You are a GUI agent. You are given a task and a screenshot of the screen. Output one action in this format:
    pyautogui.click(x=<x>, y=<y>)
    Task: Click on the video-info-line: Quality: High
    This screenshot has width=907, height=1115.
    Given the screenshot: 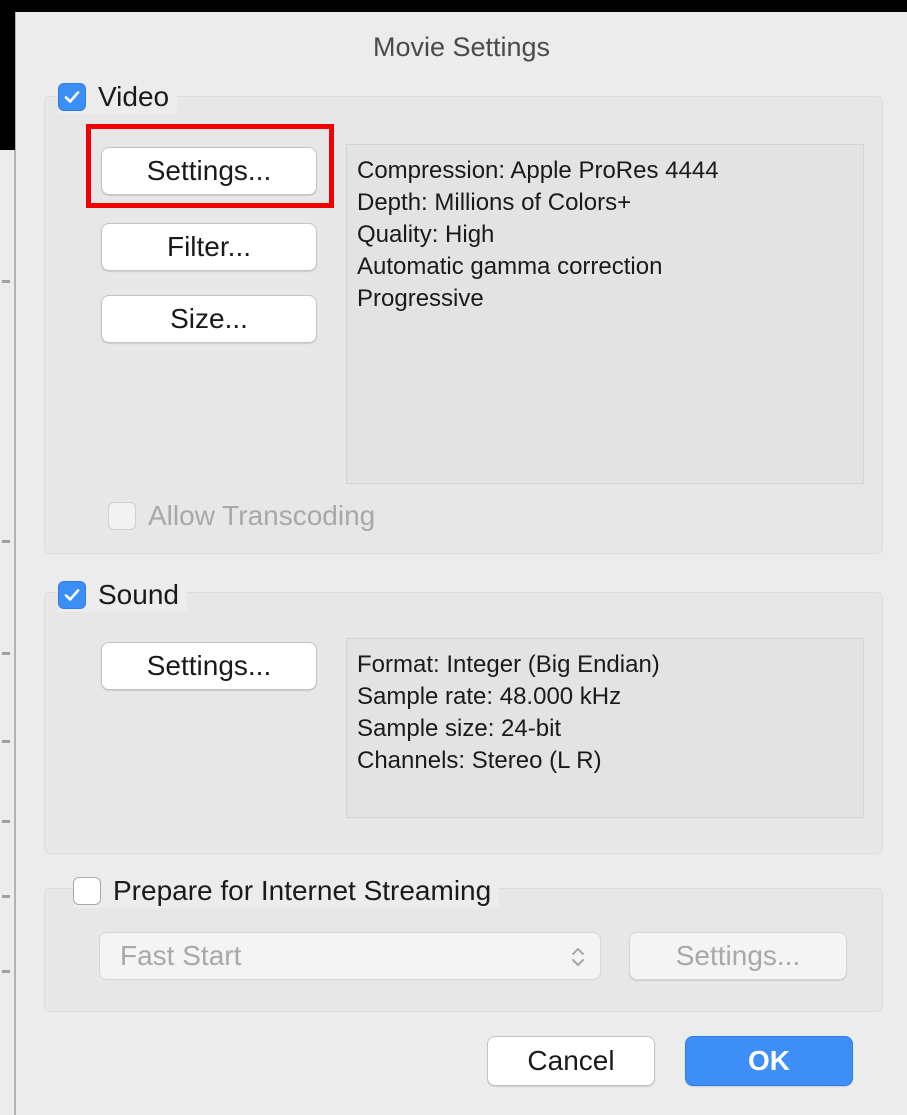 What is the action you would take?
    pyautogui.click(x=426, y=234)
    